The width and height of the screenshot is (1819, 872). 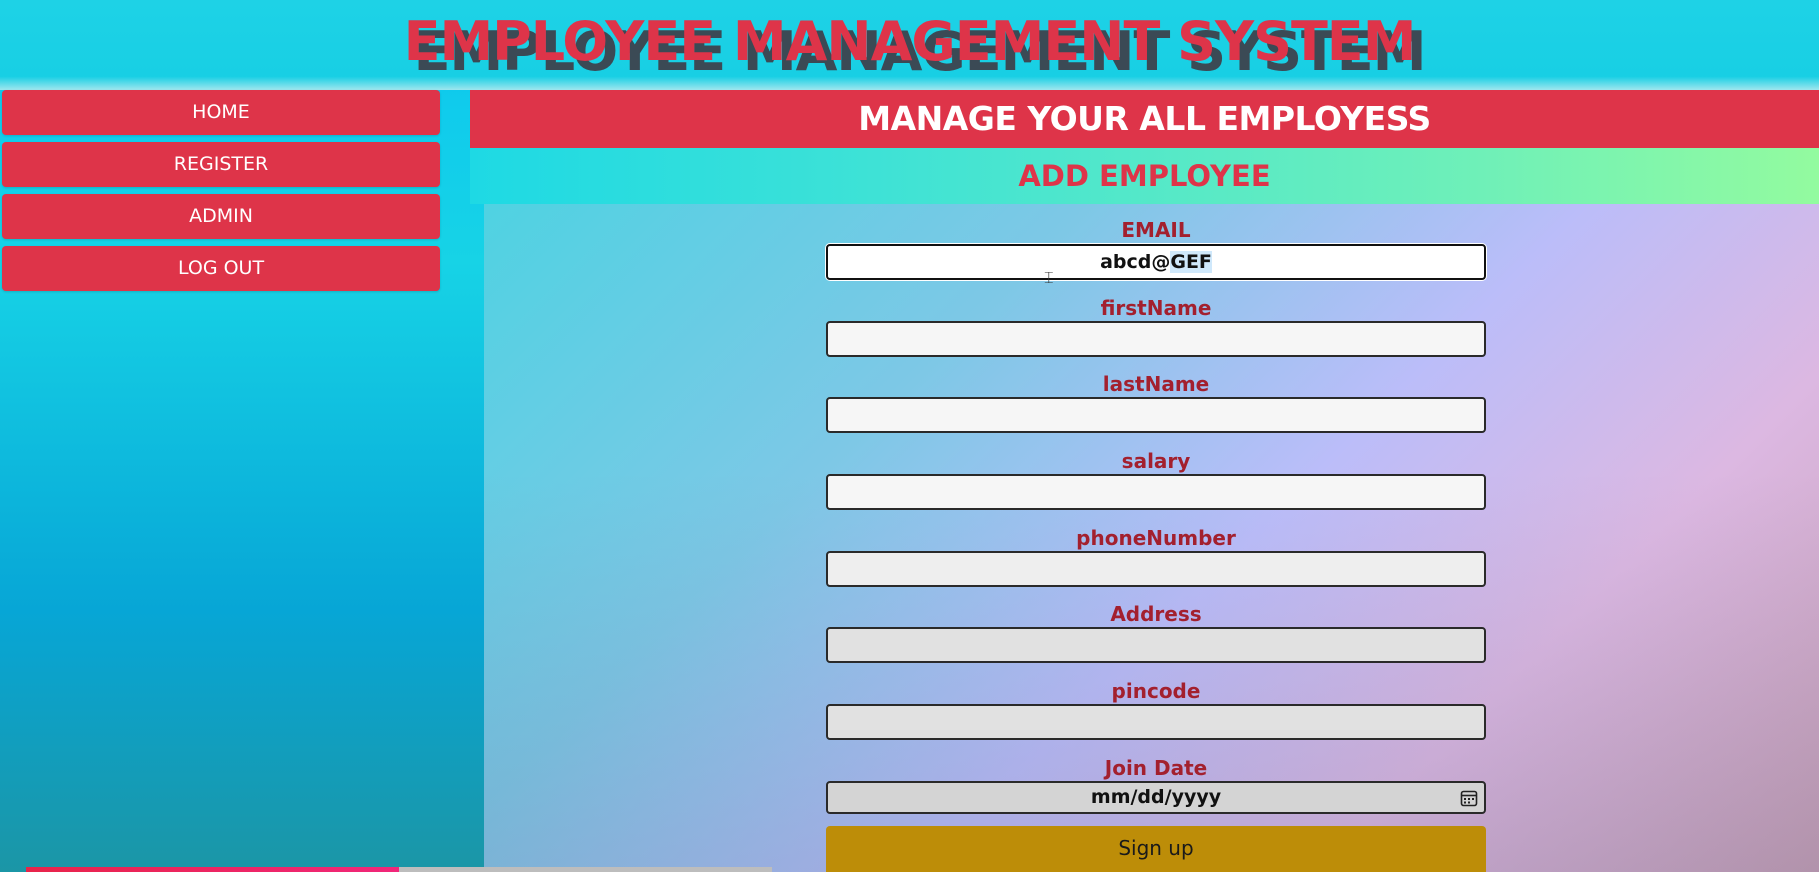 I want to click on sidebar-nav: HOME REGISTER ADMIN LOG OUT, so click(x=221, y=194).